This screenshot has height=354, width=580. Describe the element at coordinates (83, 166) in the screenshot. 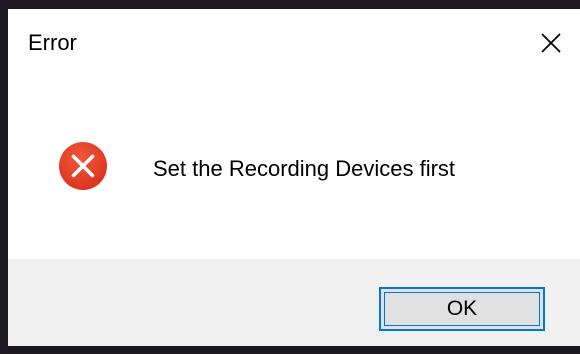

I see `error-icon` at that location.